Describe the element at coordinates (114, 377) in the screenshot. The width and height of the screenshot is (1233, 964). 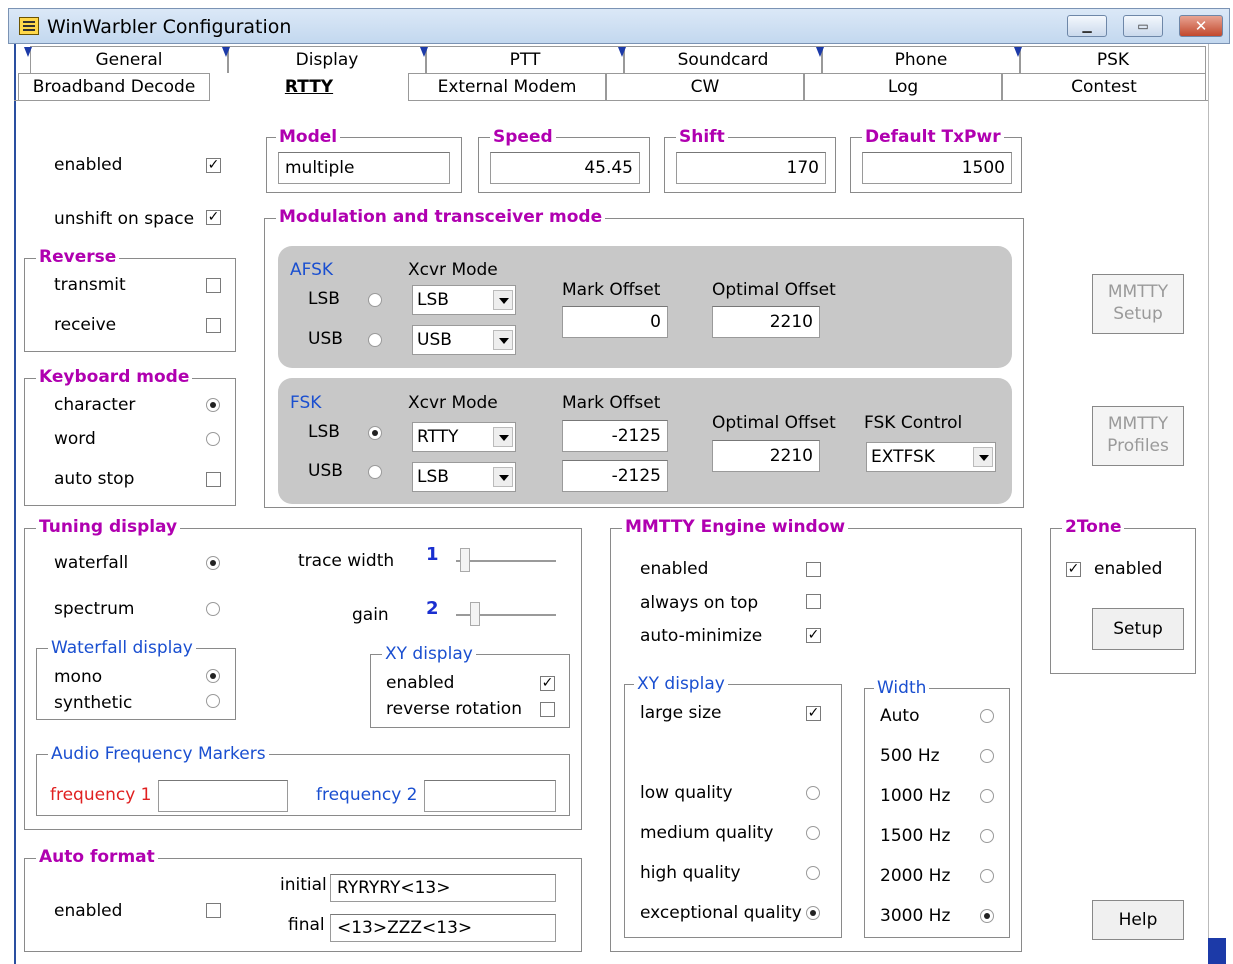
I see `keyboard-mode-legend: Keyboard mode` at that location.